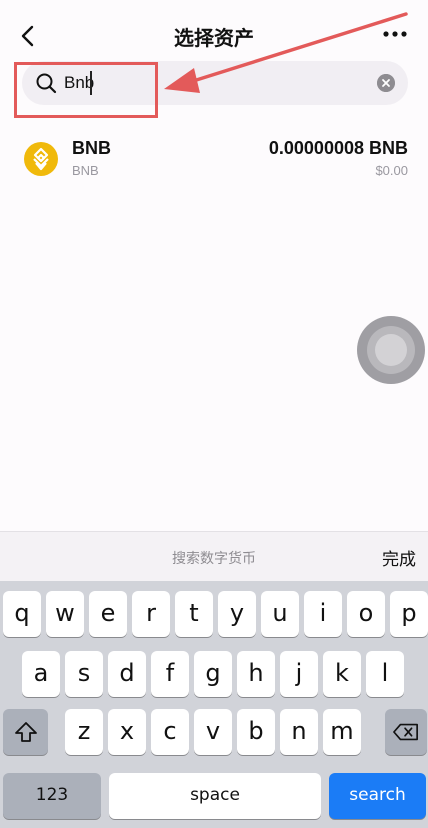 Image resolution: width=428 pixels, height=828 pixels. Describe the element at coordinates (395, 34) in the screenshot. I see `more-horizontal-icon` at that location.